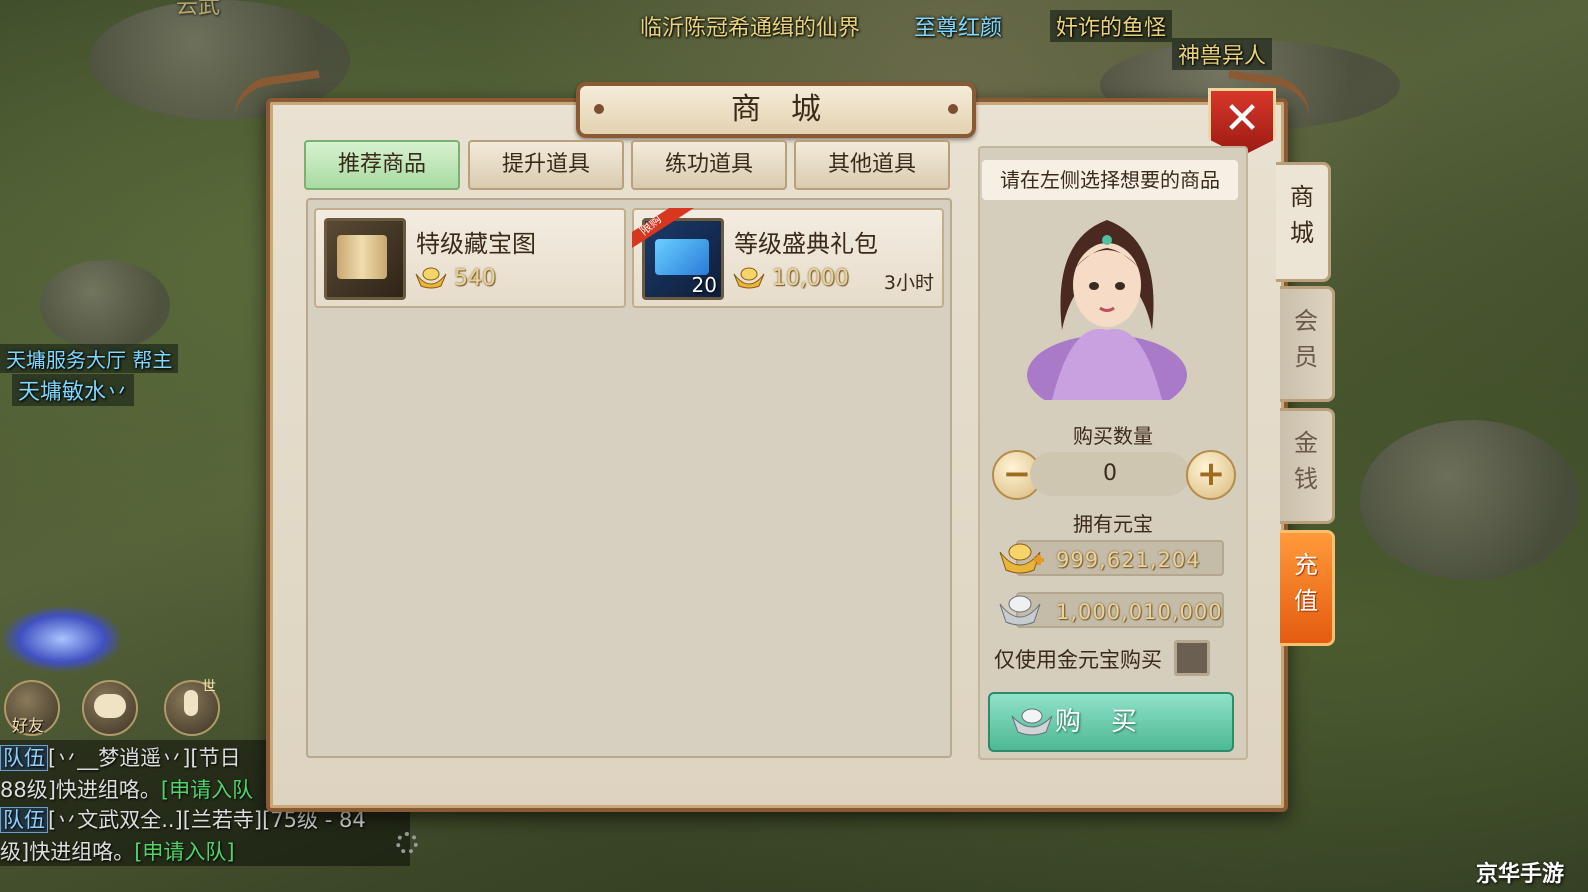  Describe the element at coordinates (1222, 54) in the screenshot. I see `monster-title: 神兽异人` at that location.